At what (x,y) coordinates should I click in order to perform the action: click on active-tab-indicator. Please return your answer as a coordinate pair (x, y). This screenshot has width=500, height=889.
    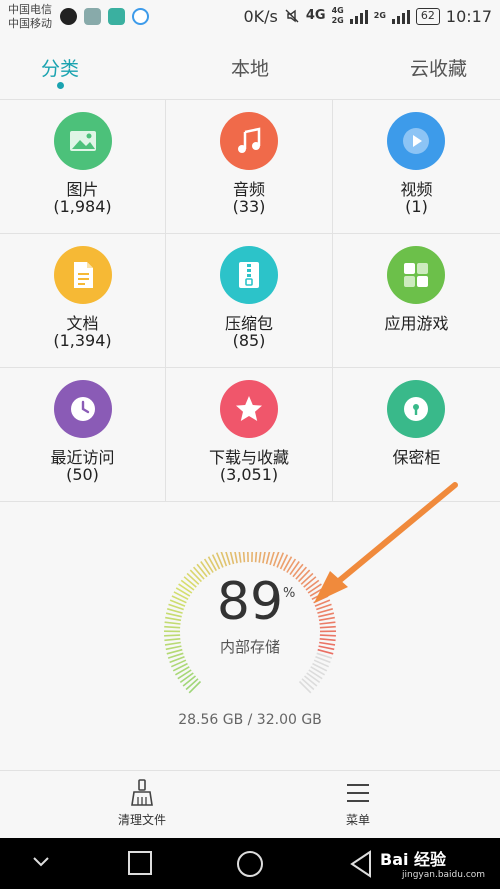
    Looking at the image, I should click on (60, 85).